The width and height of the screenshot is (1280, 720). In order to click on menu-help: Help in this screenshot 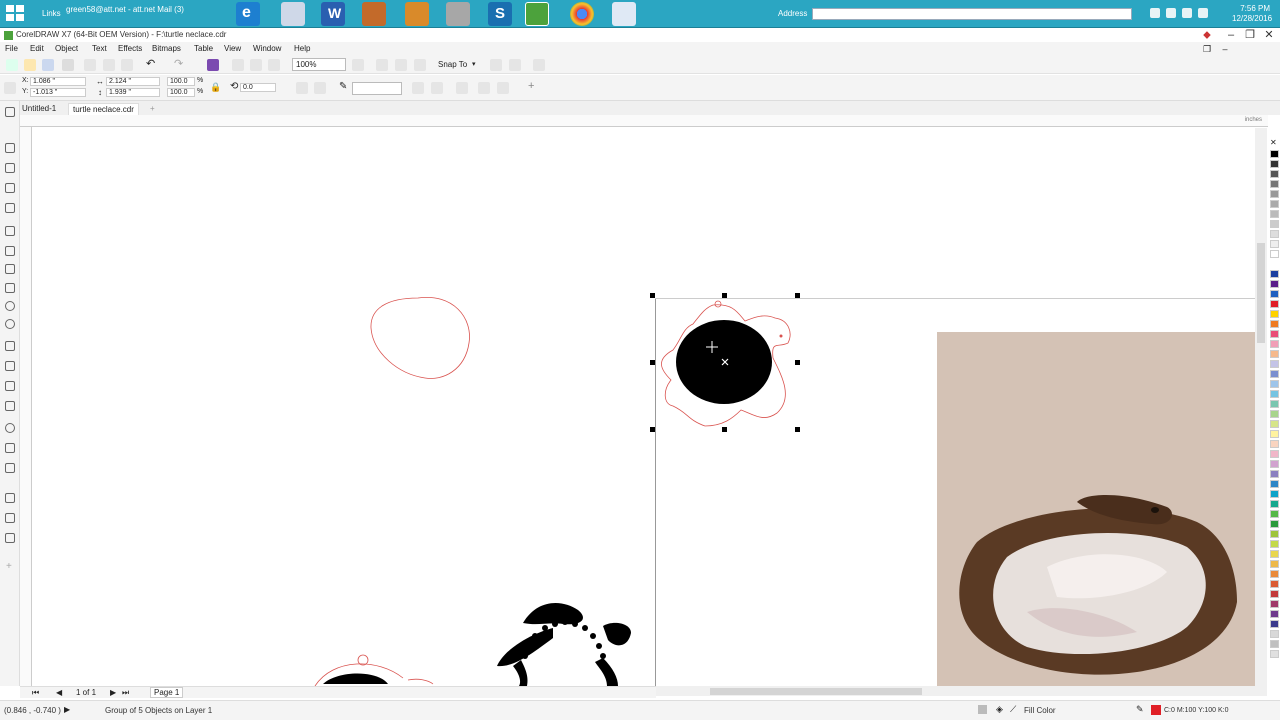, I will do `click(302, 48)`.